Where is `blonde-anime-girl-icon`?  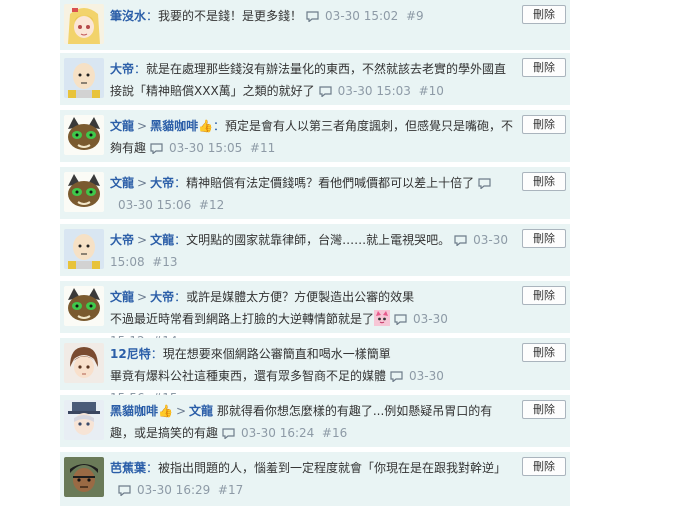
blonde-anime-girl-icon is located at coordinates (84, 24).